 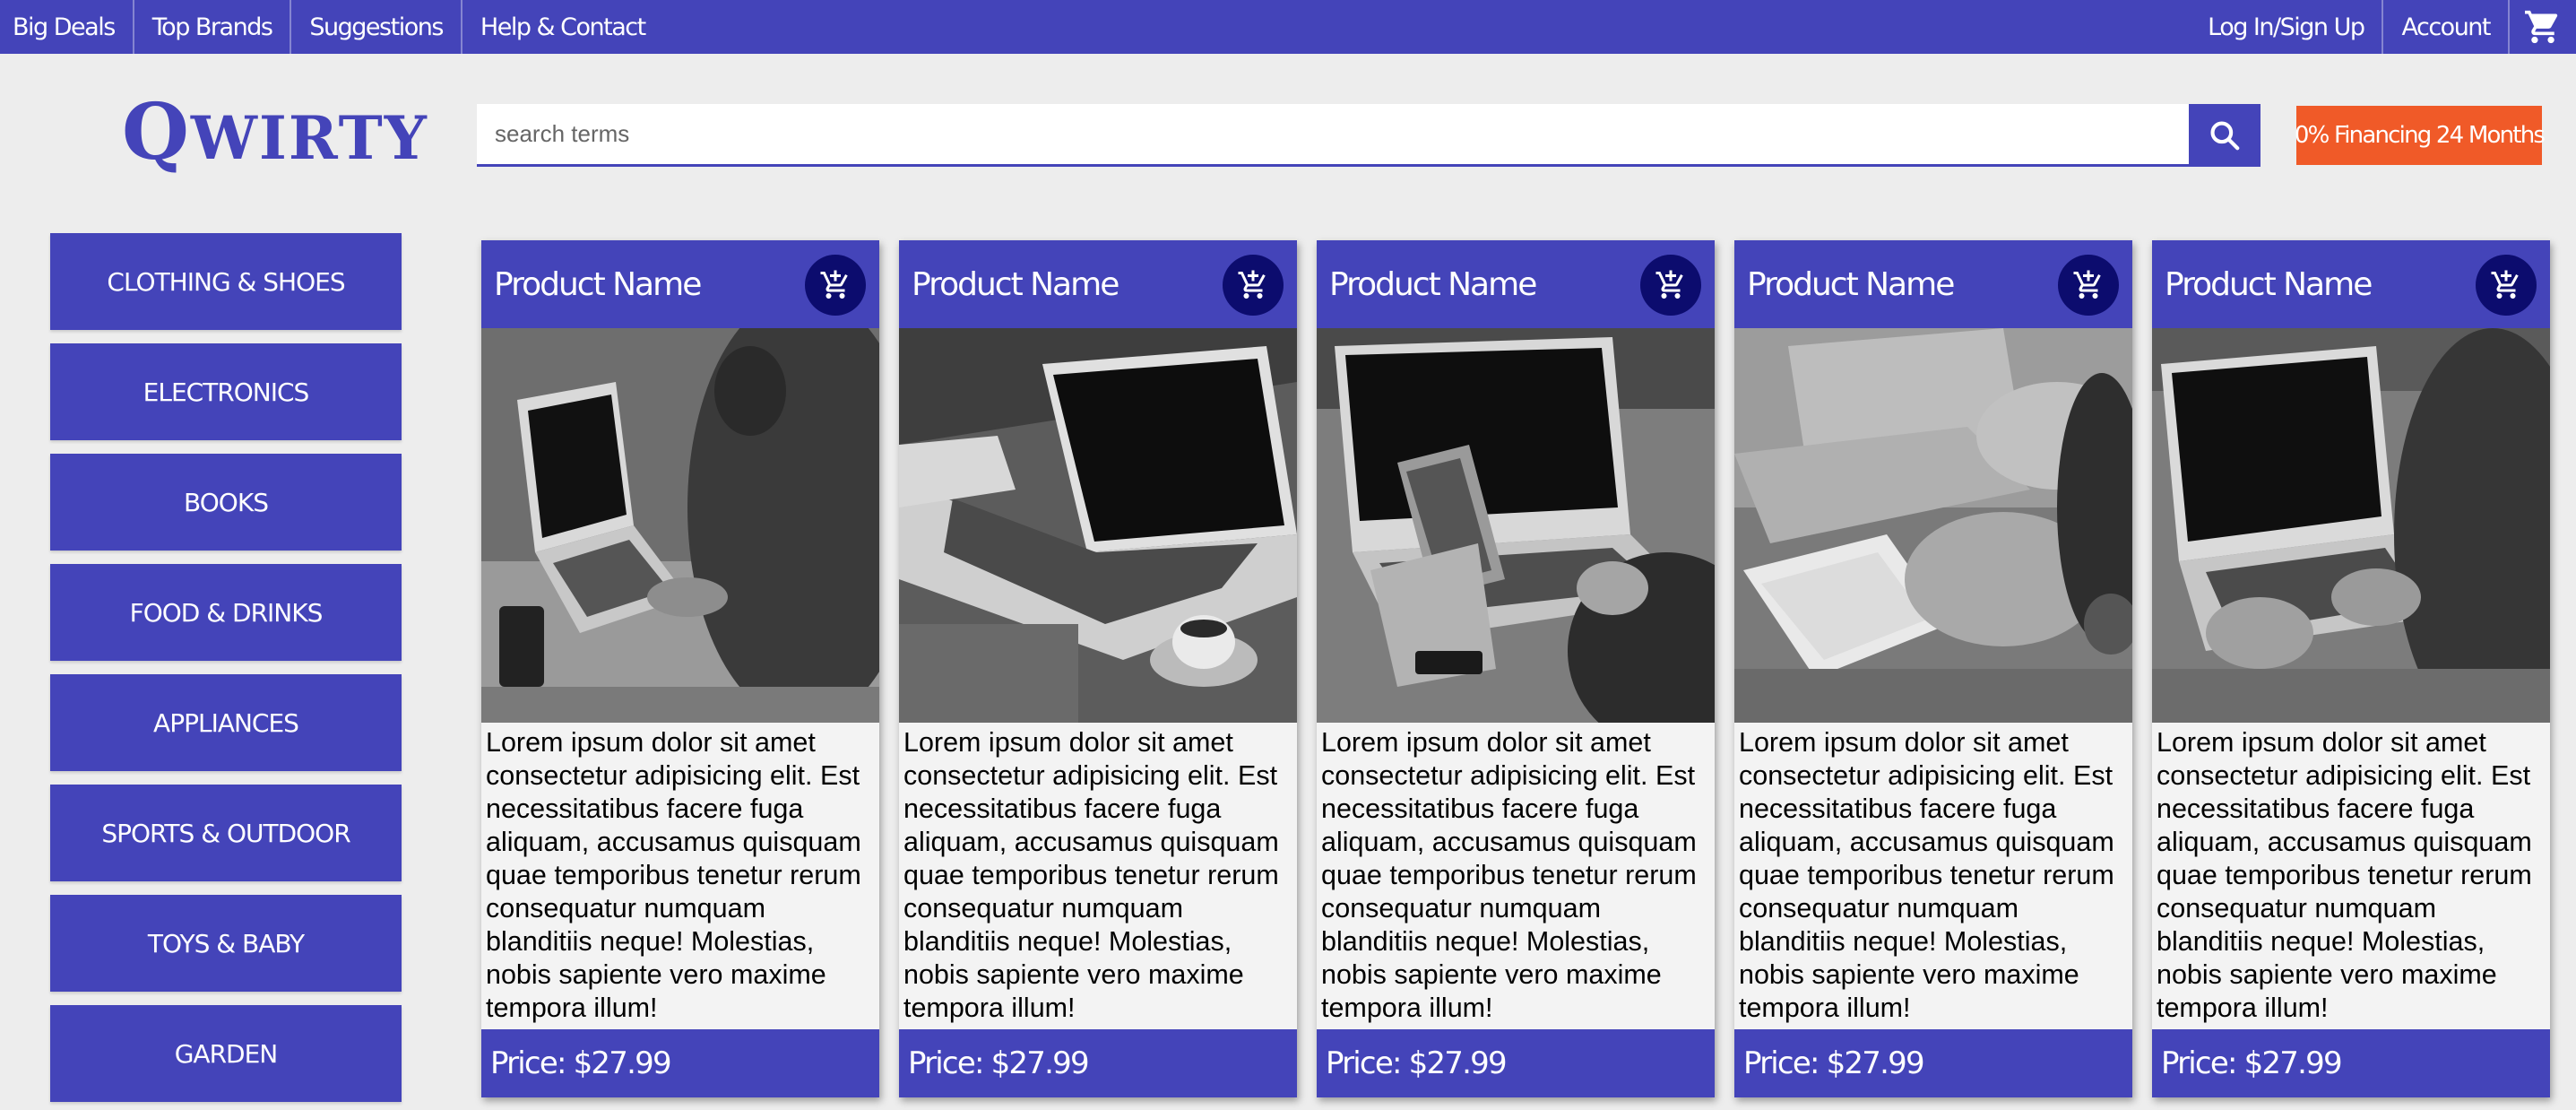 I want to click on cart-icon, so click(x=2541, y=27).